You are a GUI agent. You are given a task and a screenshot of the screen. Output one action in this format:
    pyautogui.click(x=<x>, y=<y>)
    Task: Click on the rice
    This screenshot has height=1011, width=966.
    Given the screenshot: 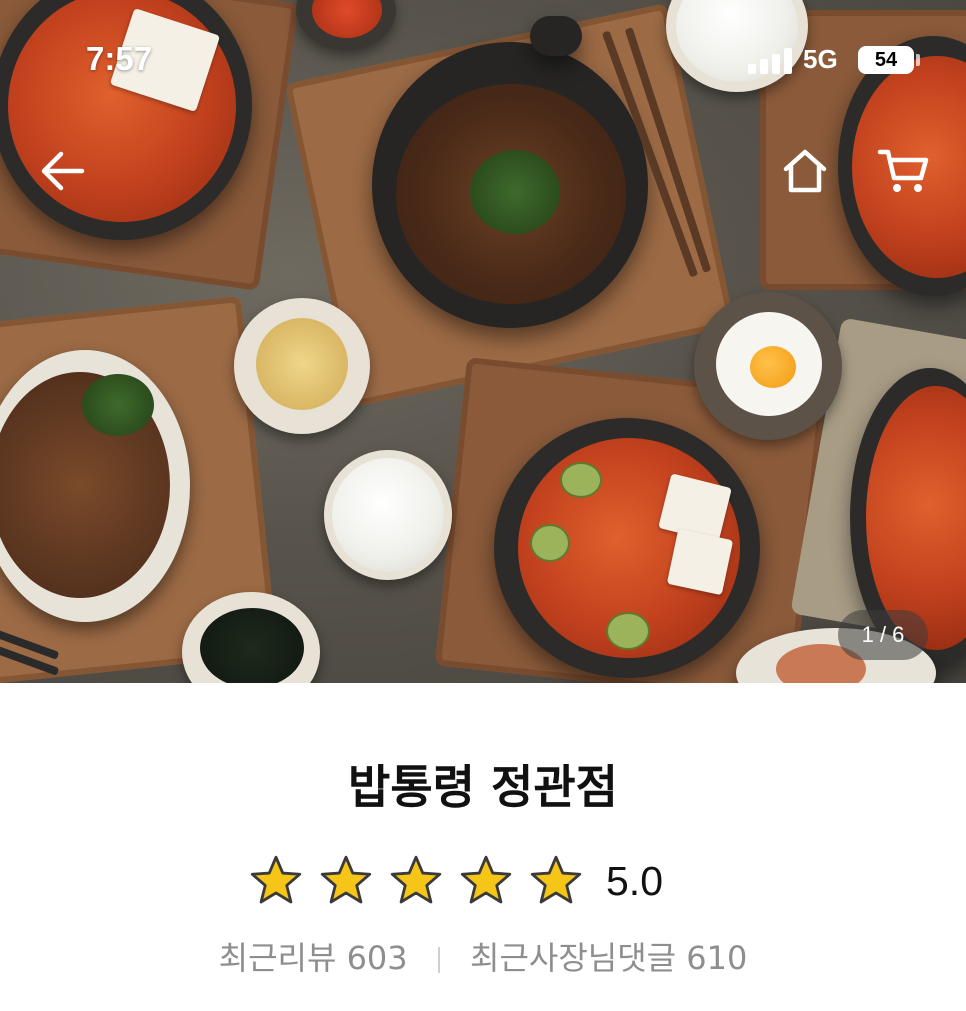 What is the action you would take?
    pyautogui.click(x=388, y=515)
    